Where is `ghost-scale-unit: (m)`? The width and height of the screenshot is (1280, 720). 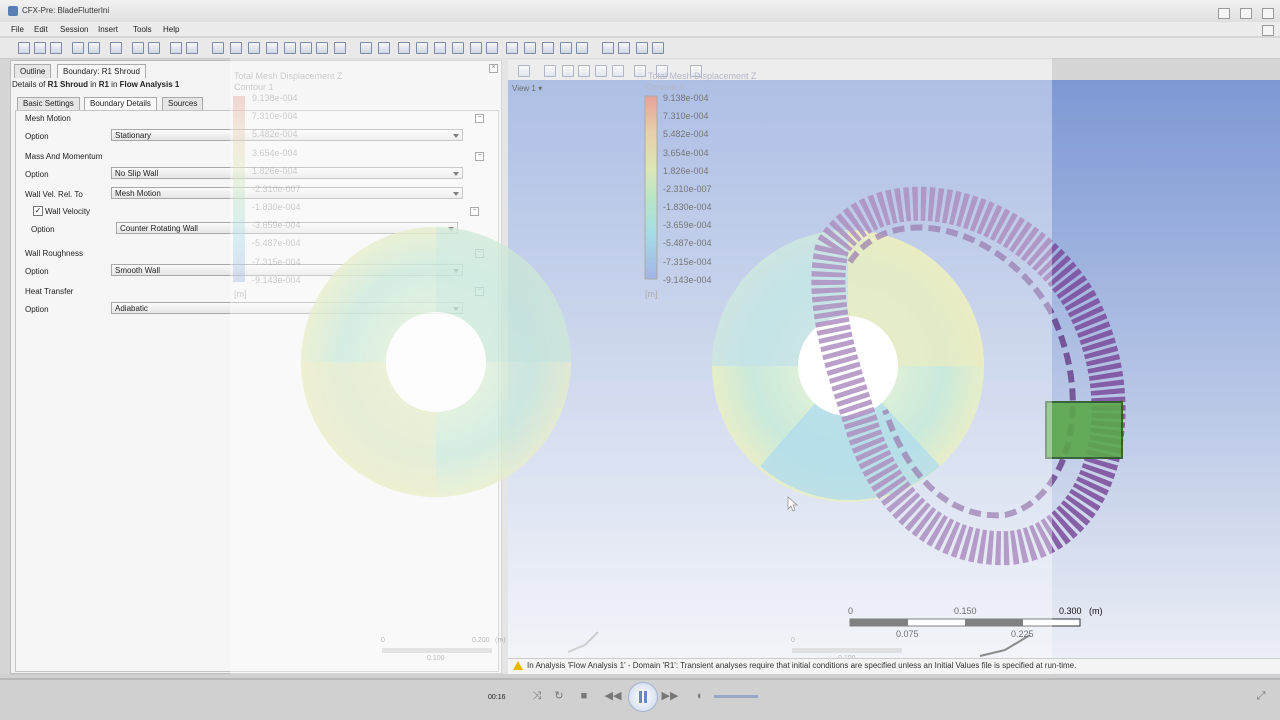 ghost-scale-unit: (m) is located at coordinates (500, 640).